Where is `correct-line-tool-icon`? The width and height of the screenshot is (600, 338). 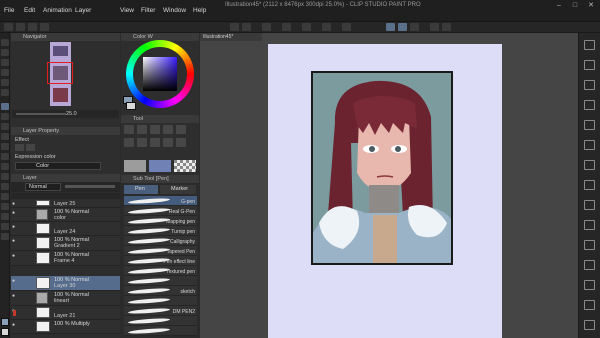 correct-line-tool-icon is located at coordinates (5, 236).